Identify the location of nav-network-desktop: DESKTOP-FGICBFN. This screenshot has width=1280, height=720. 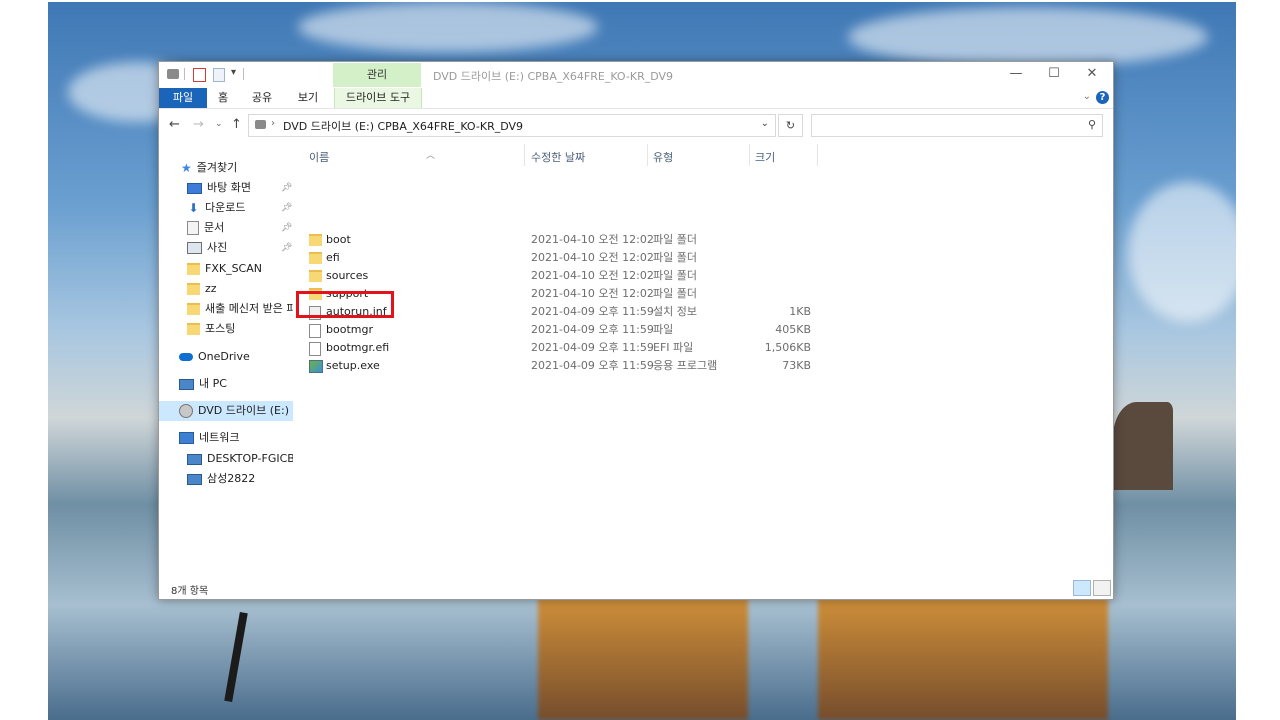
(240, 459).